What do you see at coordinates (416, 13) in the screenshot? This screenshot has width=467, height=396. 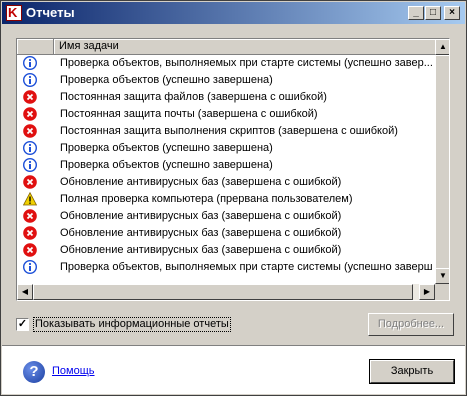 I see `minimize-button: _` at bounding box center [416, 13].